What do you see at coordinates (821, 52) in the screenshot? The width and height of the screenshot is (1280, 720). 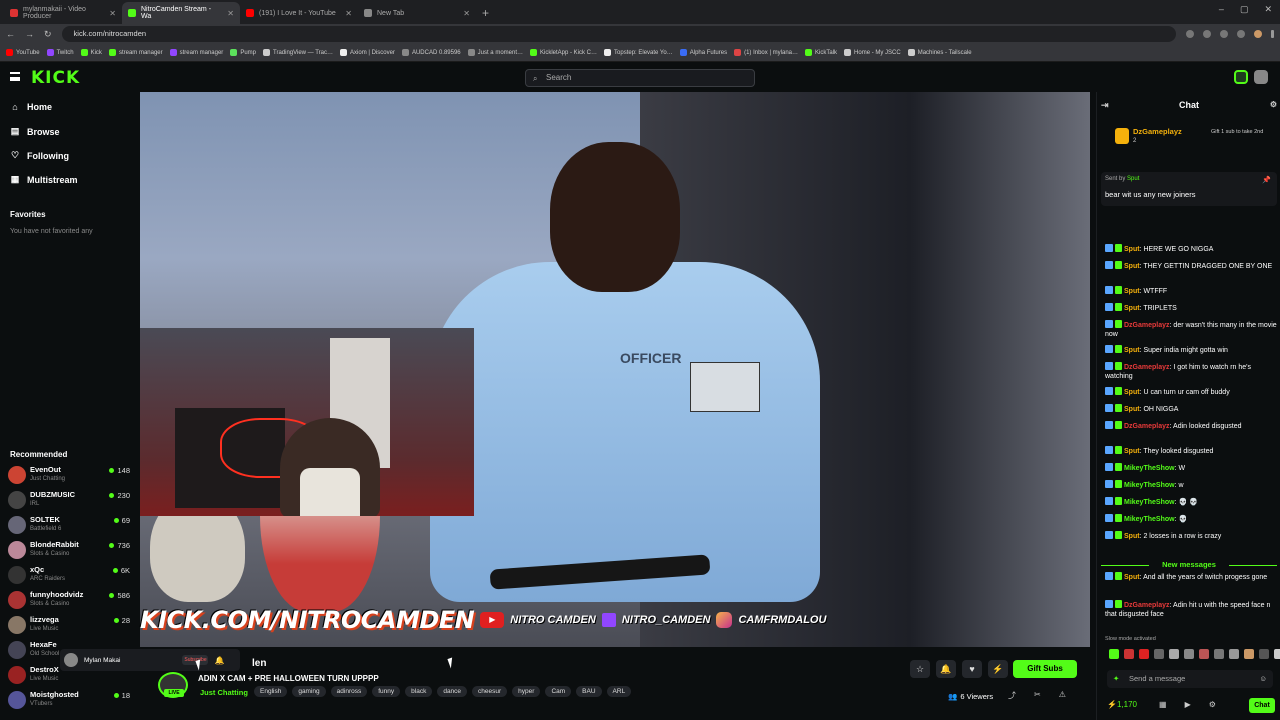 I see `bookmark-item: KickTalk` at bounding box center [821, 52].